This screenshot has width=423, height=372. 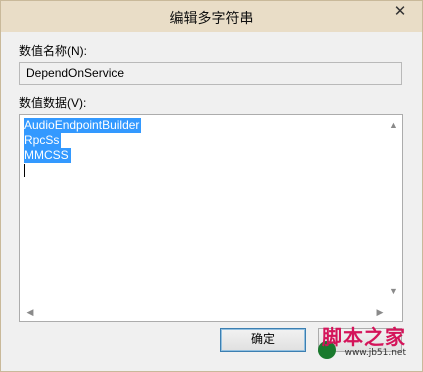 What do you see at coordinates (83, 125) in the screenshot?
I see `value-data-line: AudioEndpointBuilder` at bounding box center [83, 125].